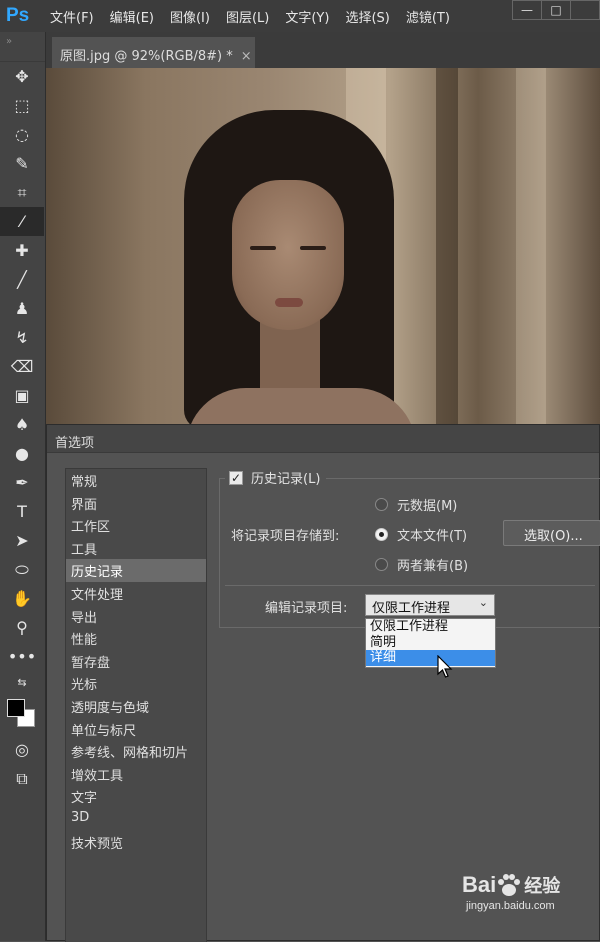 The height and width of the screenshot is (942, 600). What do you see at coordinates (16, 708) in the screenshot?
I see `foreground-color-swatch` at bounding box center [16, 708].